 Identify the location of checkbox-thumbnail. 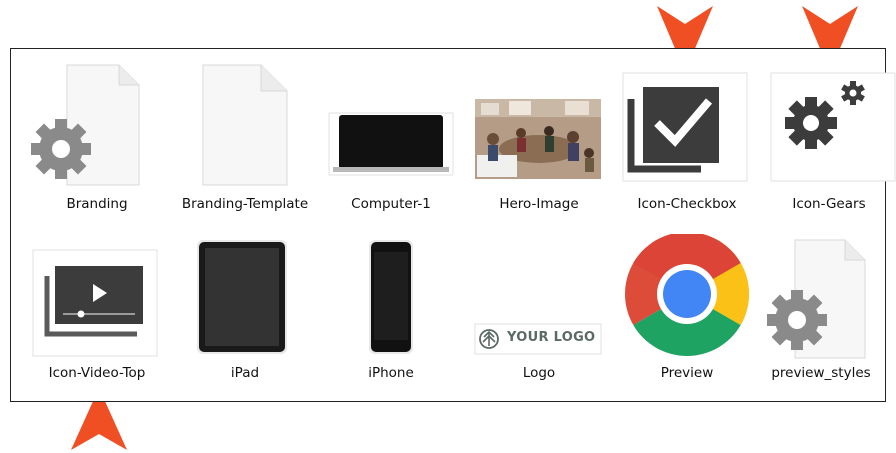
(685, 127).